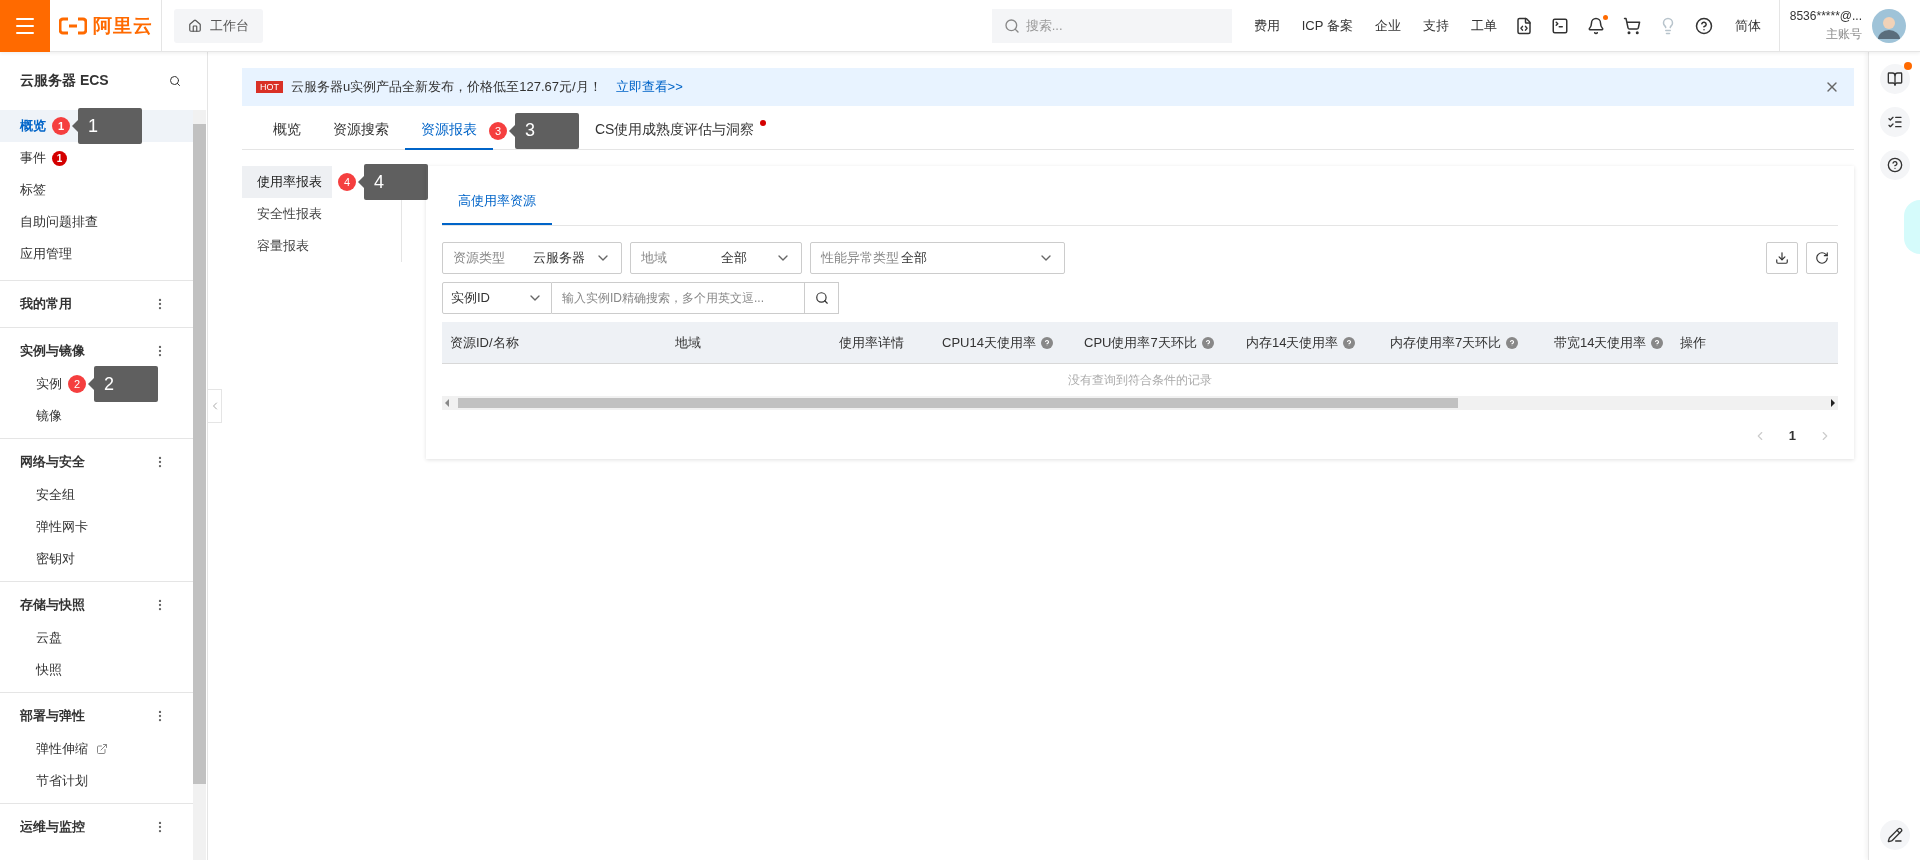 The height and width of the screenshot is (860, 1920). I want to click on hot-tag: HOT, so click(269, 87).